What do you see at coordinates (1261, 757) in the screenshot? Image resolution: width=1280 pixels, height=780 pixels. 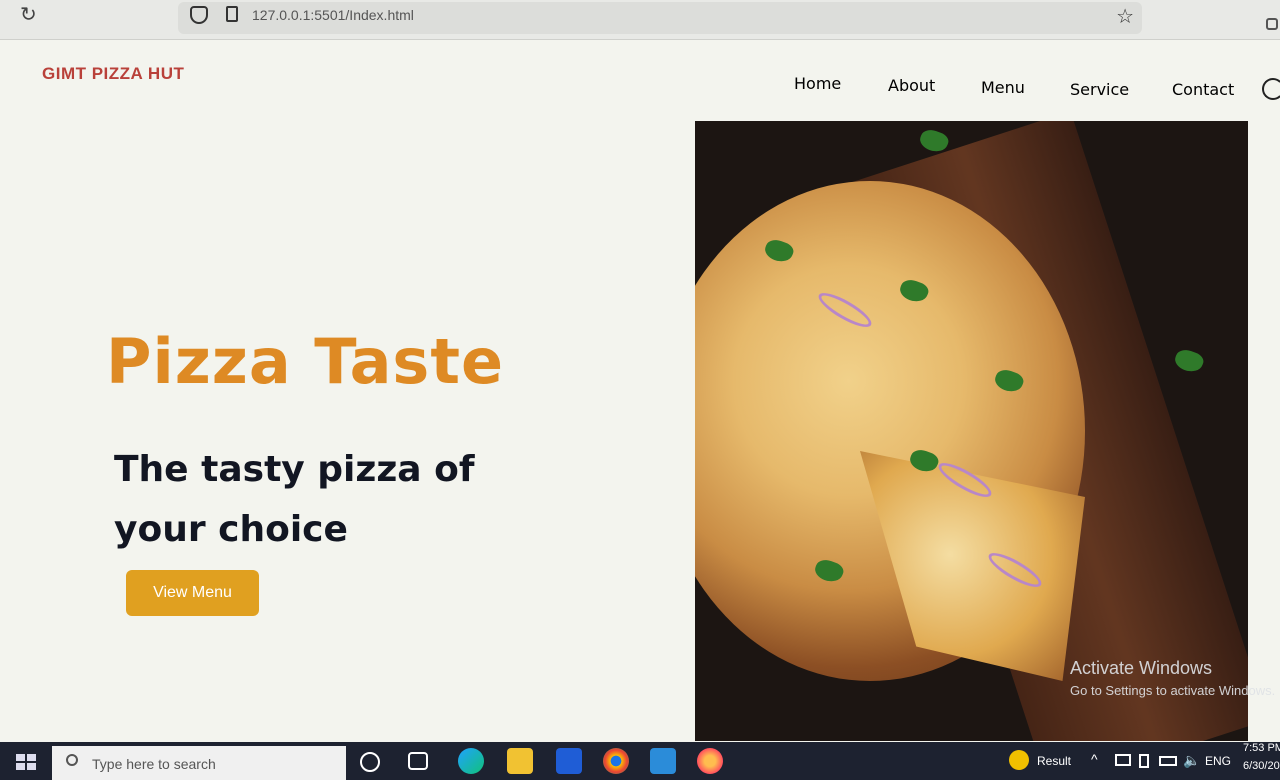 I see `clock: 7:53 PM 6/30/2023` at bounding box center [1261, 757].